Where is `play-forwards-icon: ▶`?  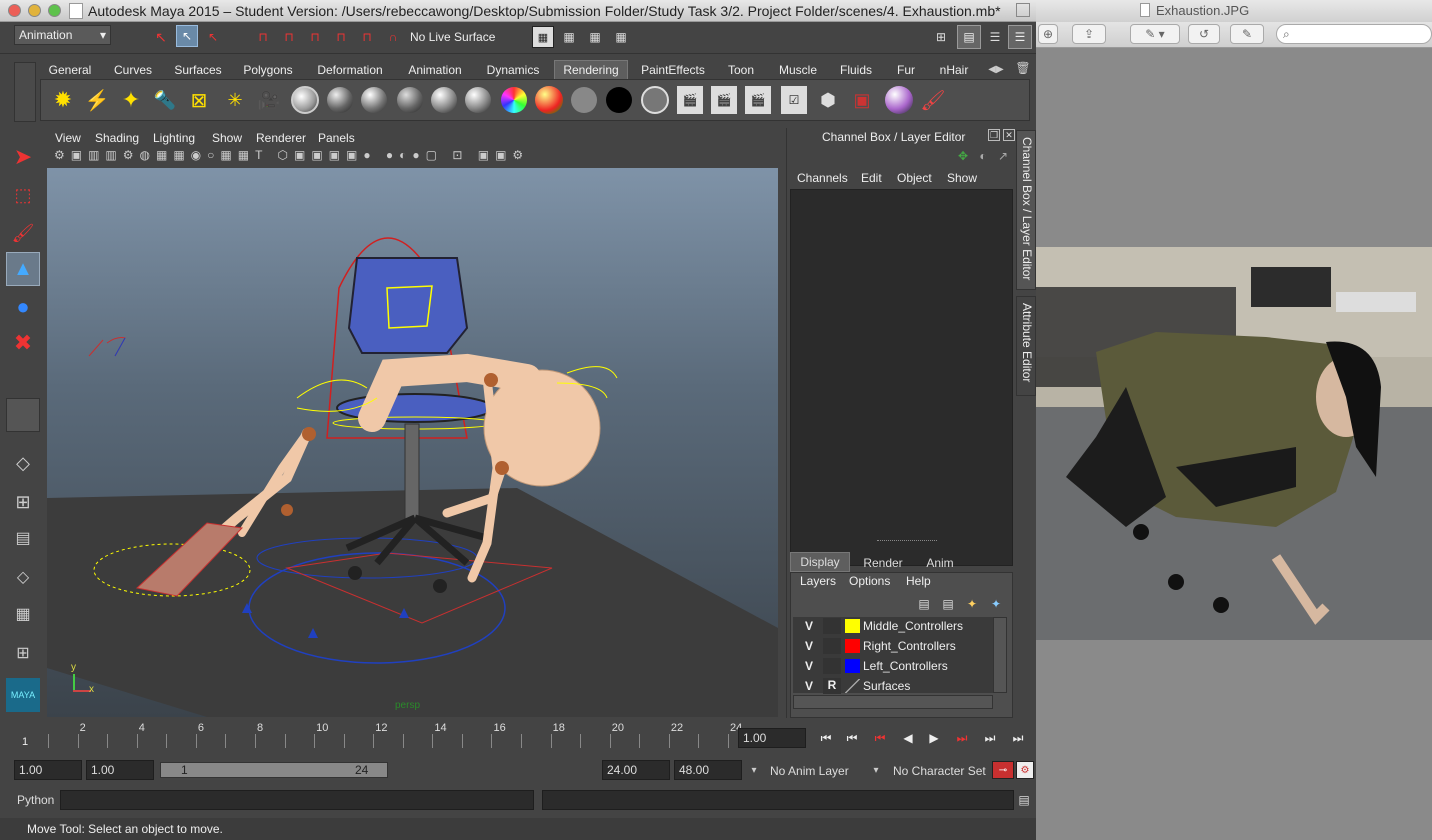
play-forwards-icon: ▶ is located at coordinates (934, 738).